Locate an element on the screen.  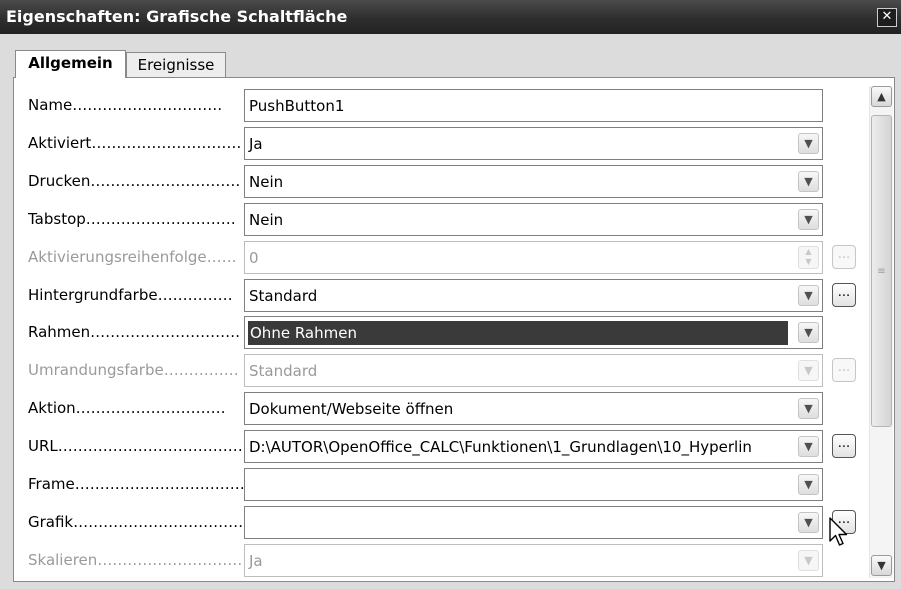
spin-up-icon: ▲ is located at coordinates (808, 251).